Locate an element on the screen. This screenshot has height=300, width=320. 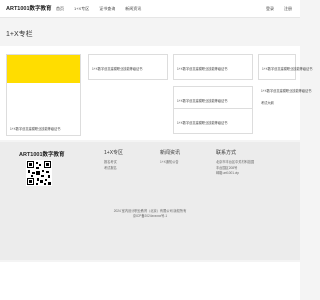
footer-heading: 新闻资讯 is located at coordinates (170, 153).